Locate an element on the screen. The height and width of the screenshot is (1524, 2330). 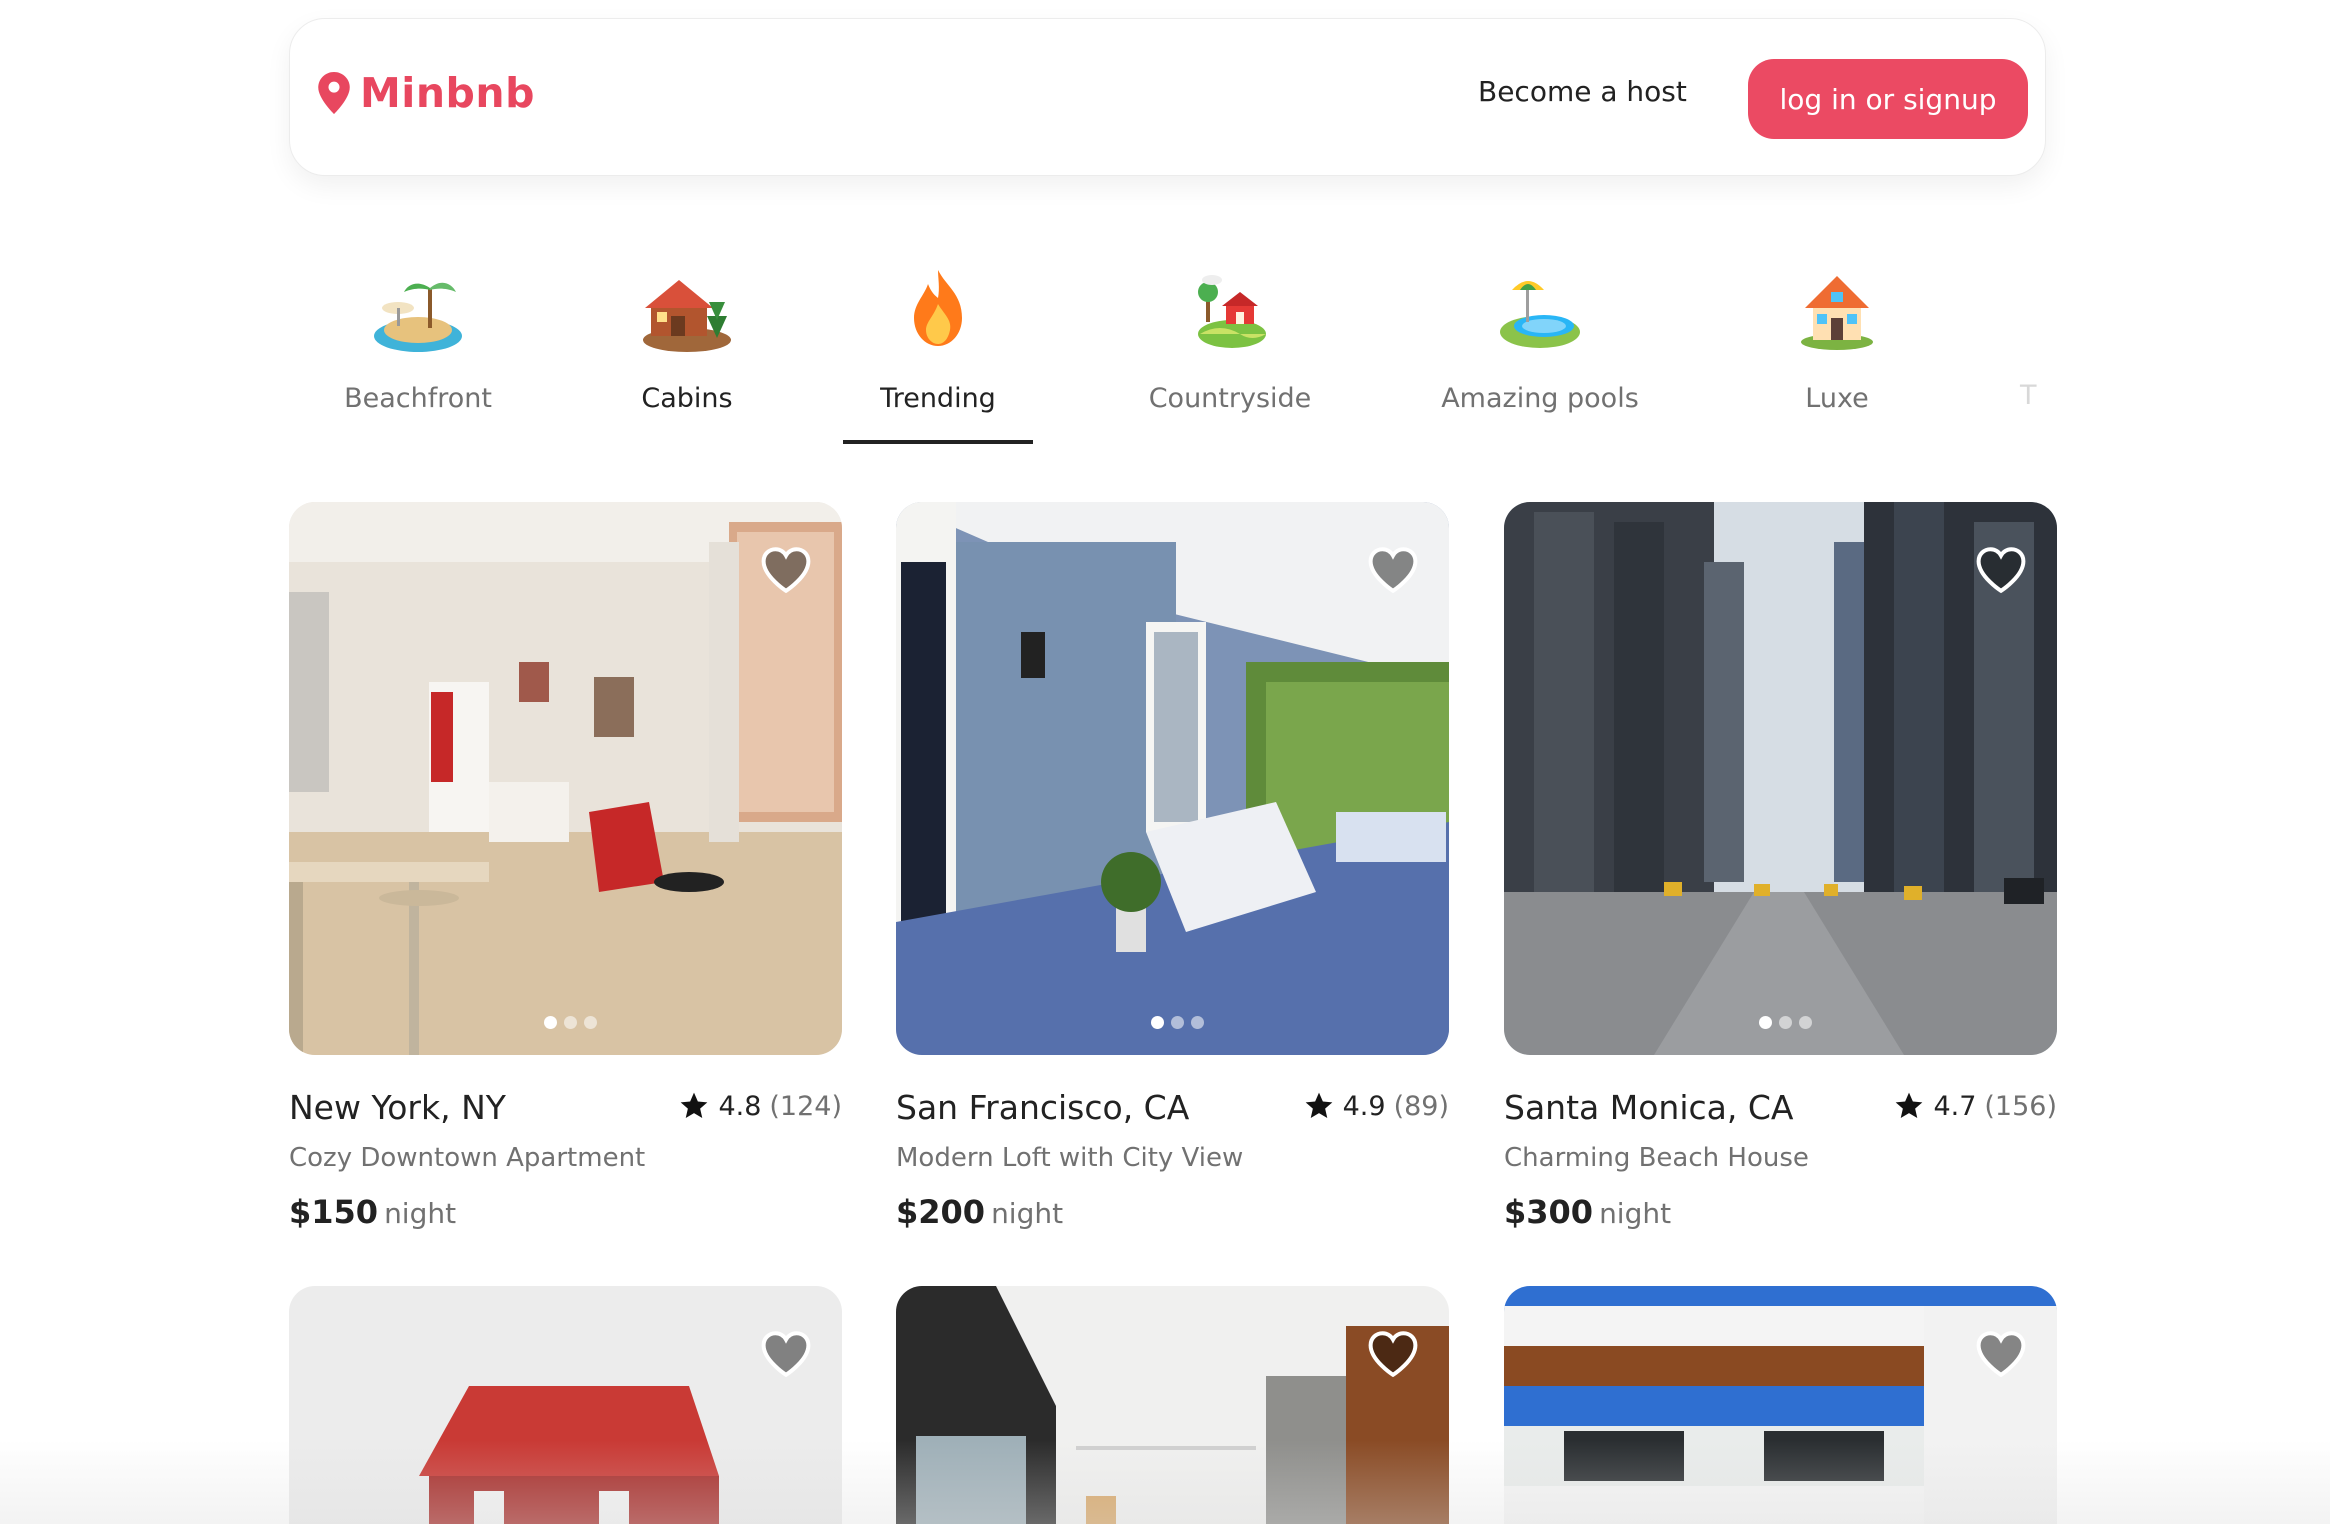
house-icon is located at coordinates (1837, 313).